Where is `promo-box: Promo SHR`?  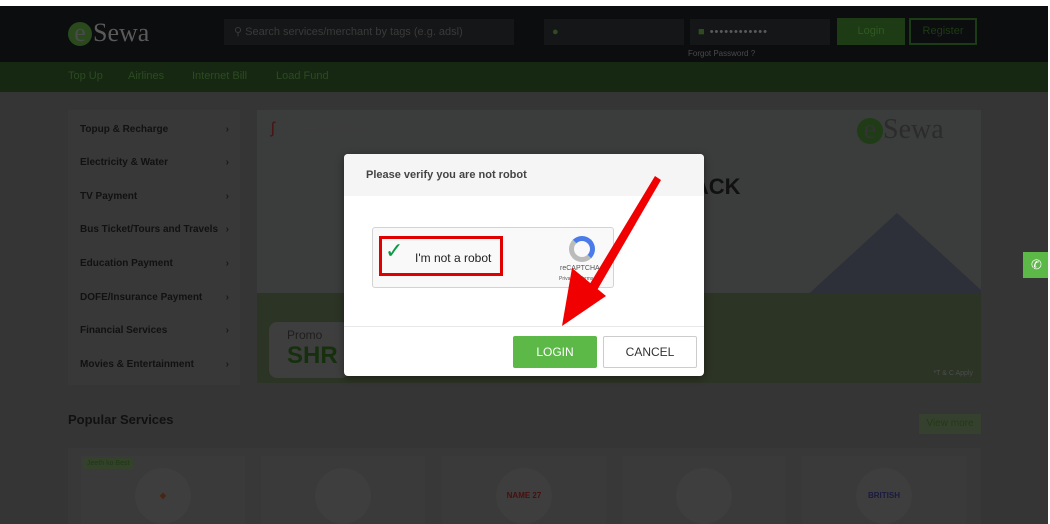
promo-box: Promo SHR is located at coordinates (309, 350).